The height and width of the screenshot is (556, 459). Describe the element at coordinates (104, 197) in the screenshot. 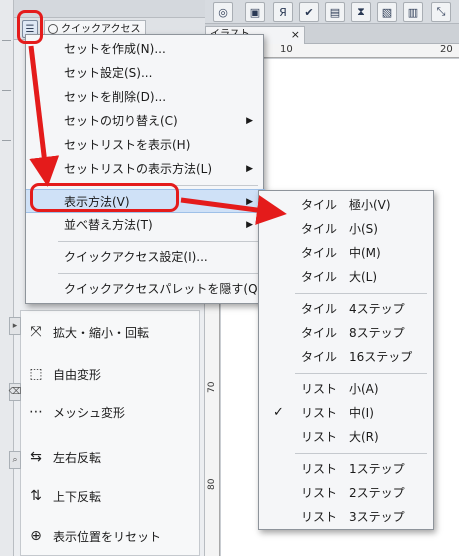

I see `annotation-box-display-method` at that location.